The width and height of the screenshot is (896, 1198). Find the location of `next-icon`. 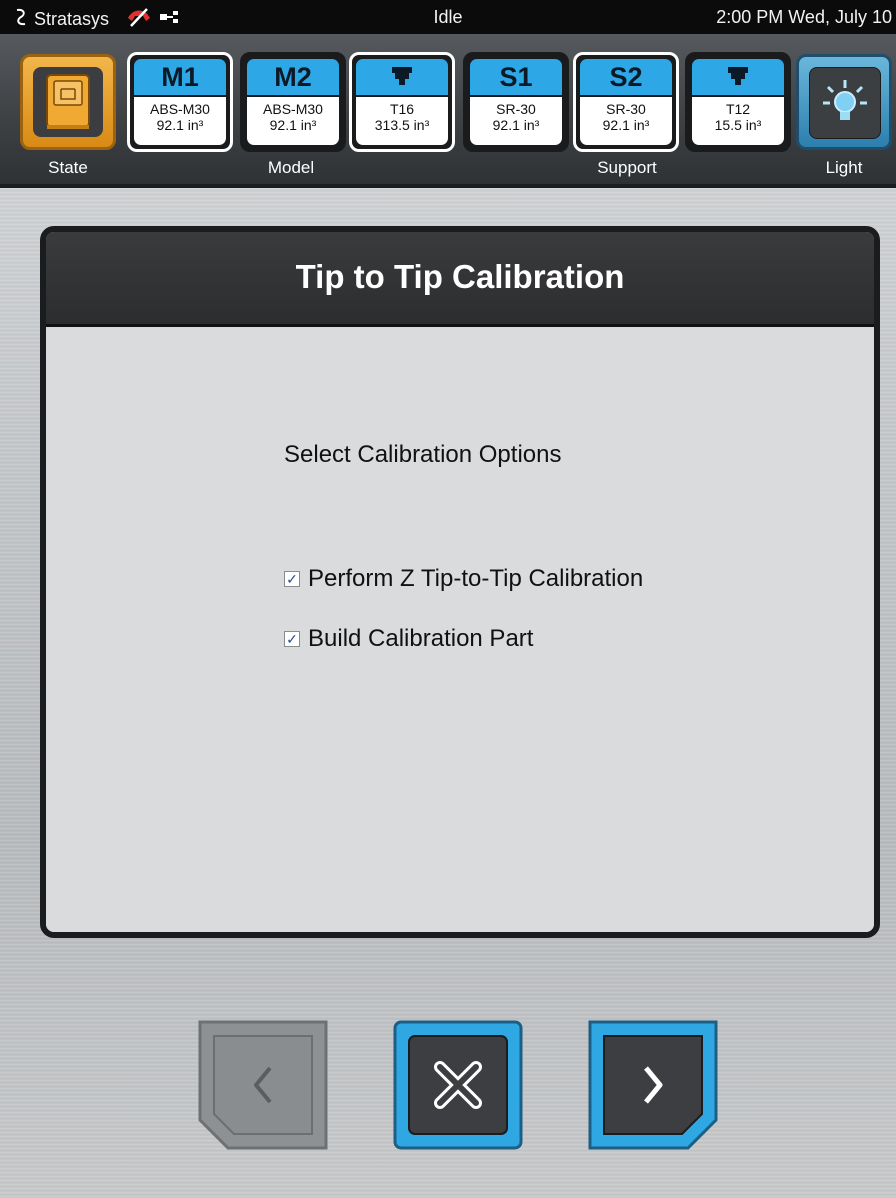

next-icon is located at coordinates (653, 1085).